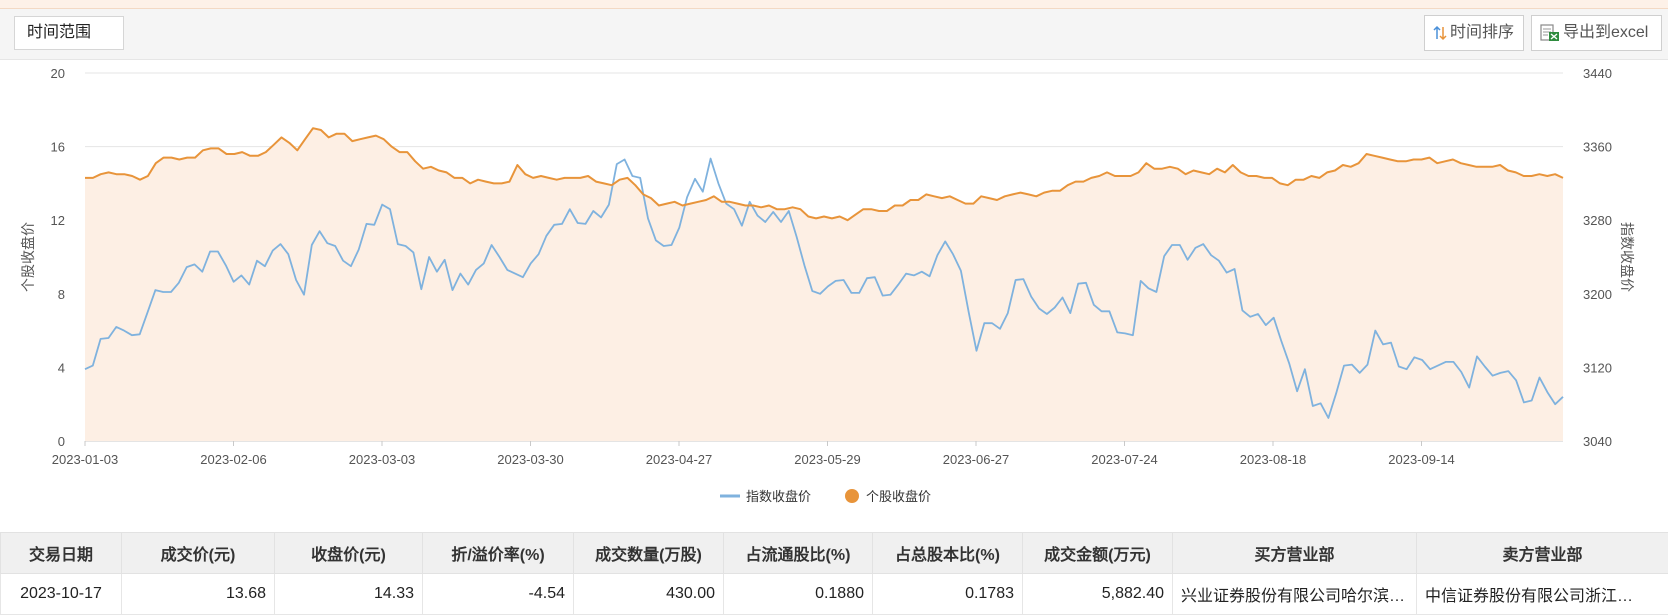 The image size is (1668, 615). What do you see at coordinates (948, 553) in the screenshot?
I see `col-total-ratio: 占总股本比(%)` at bounding box center [948, 553].